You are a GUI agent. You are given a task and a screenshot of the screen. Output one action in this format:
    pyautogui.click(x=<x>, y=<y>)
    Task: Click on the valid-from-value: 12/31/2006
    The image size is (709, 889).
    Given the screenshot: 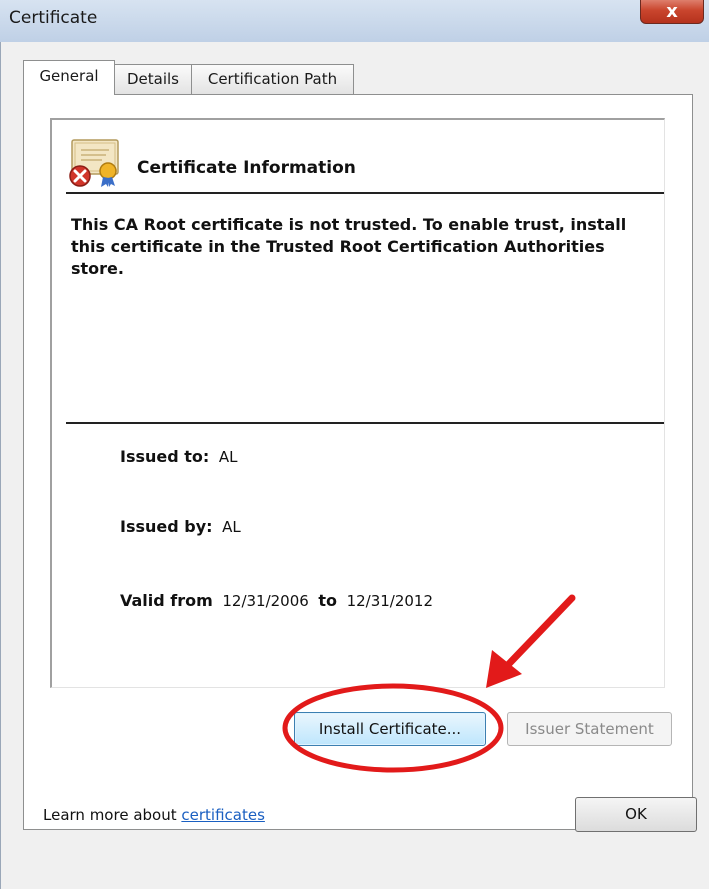 What is the action you would take?
    pyautogui.click(x=265, y=601)
    